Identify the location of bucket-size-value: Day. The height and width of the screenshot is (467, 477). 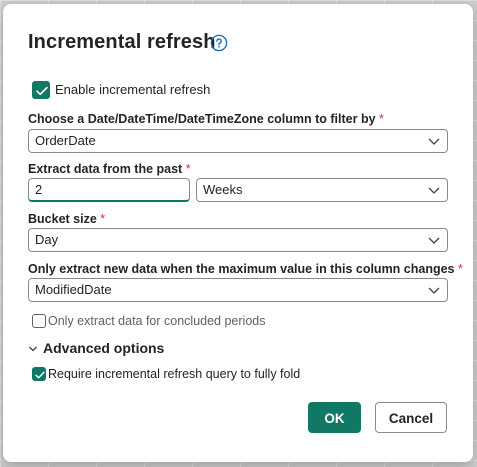
(47, 239).